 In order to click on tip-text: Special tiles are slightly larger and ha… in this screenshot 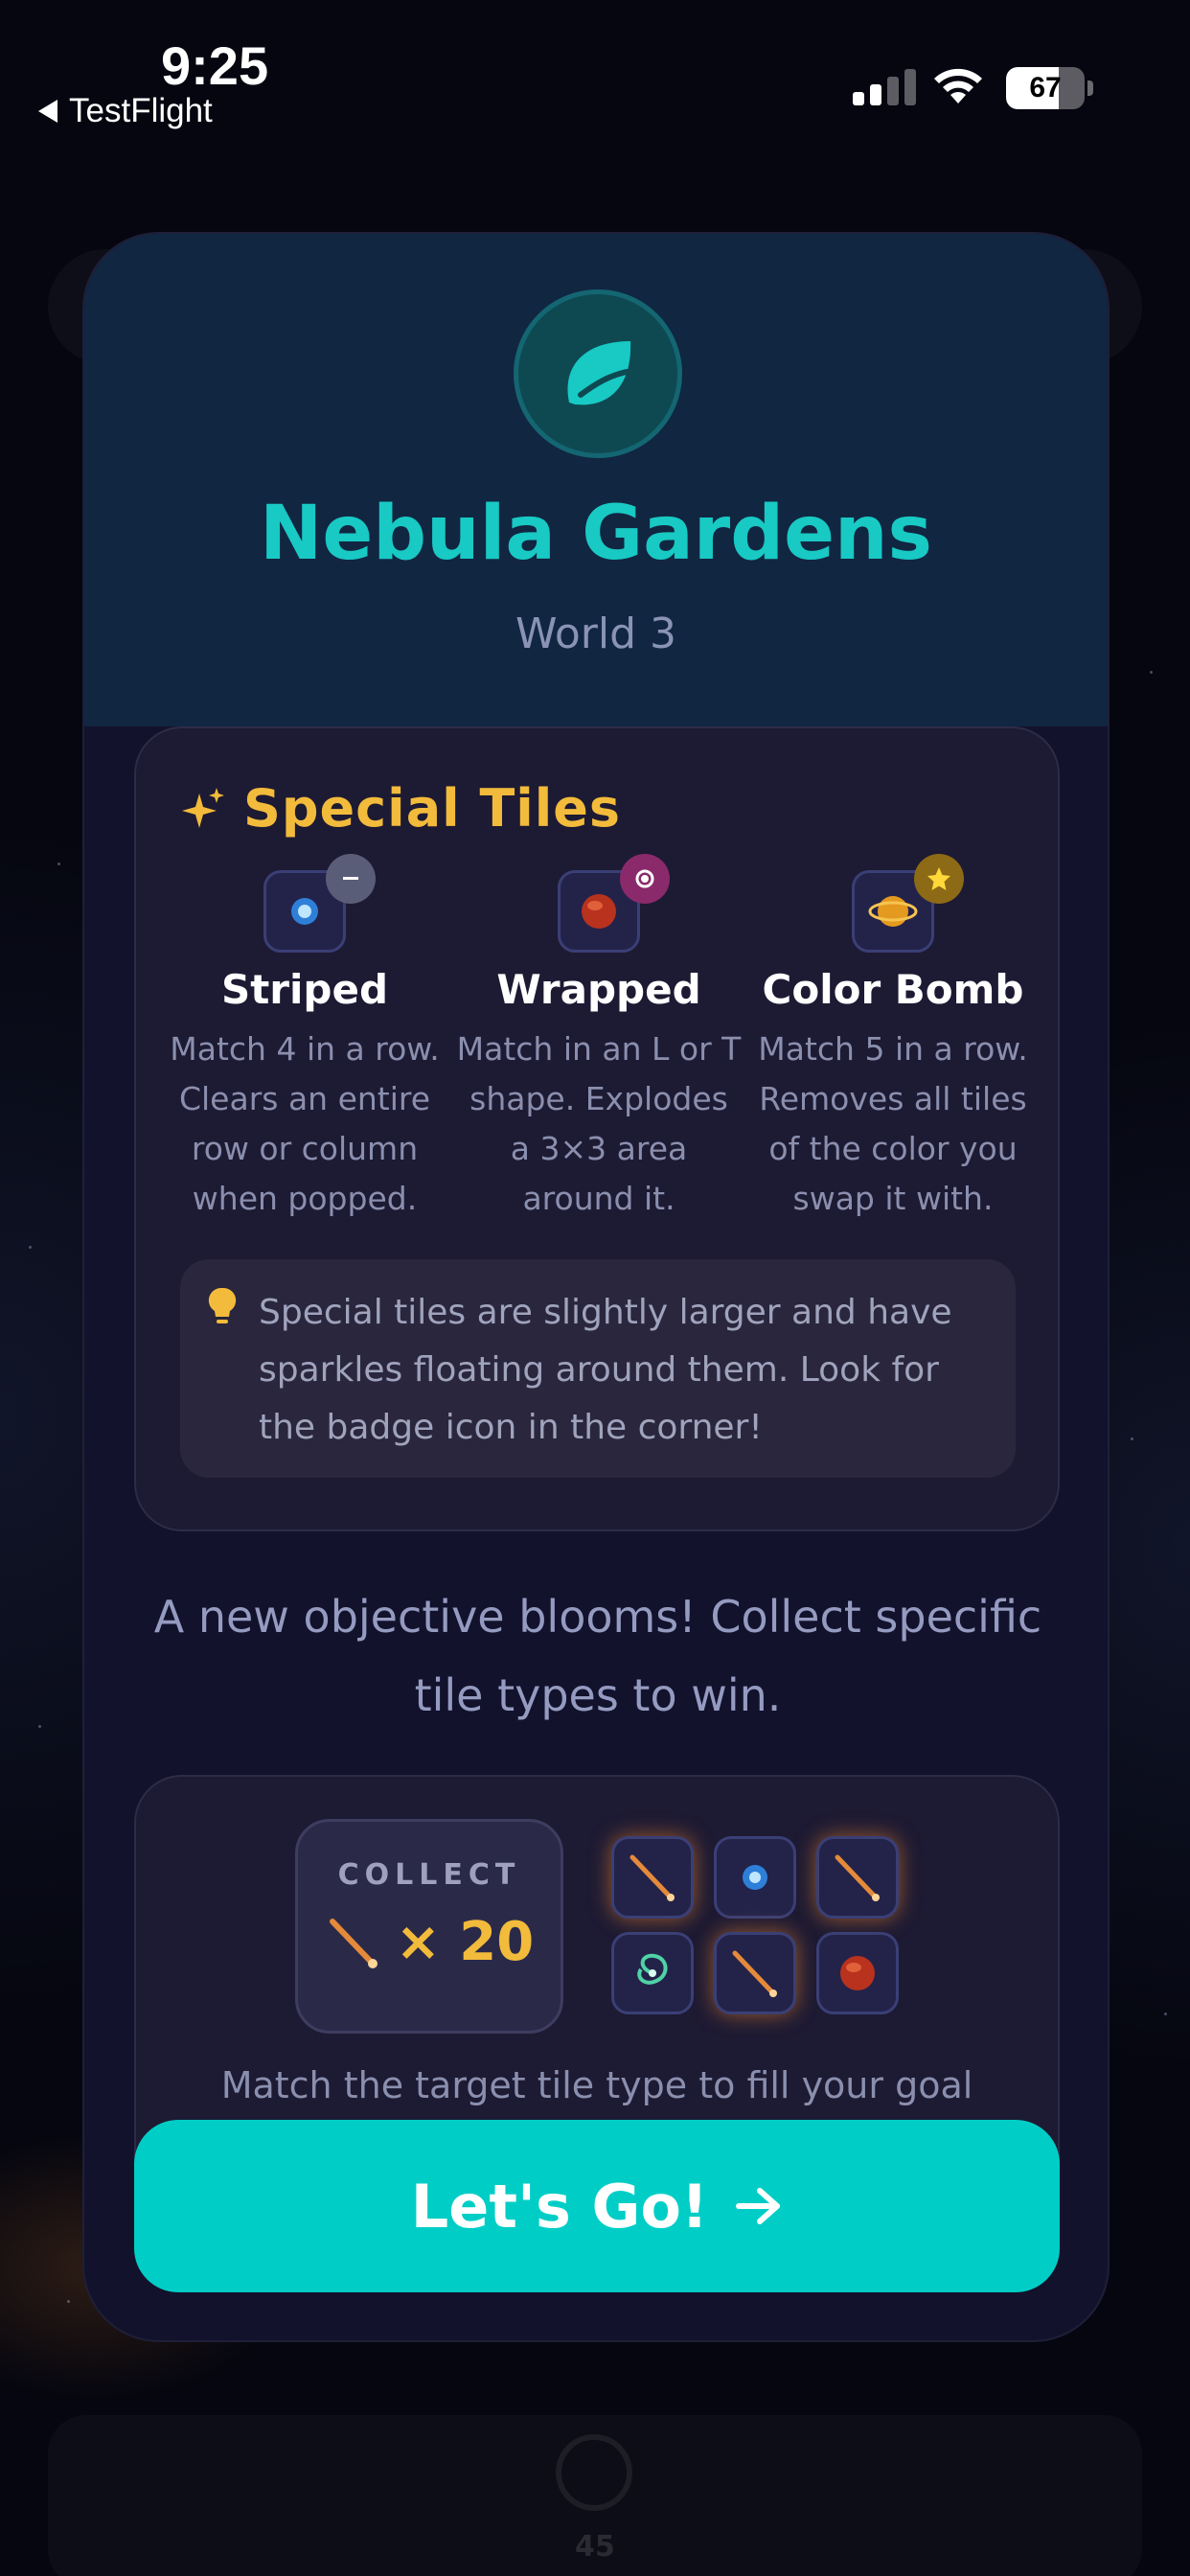, I will do `click(606, 1370)`.